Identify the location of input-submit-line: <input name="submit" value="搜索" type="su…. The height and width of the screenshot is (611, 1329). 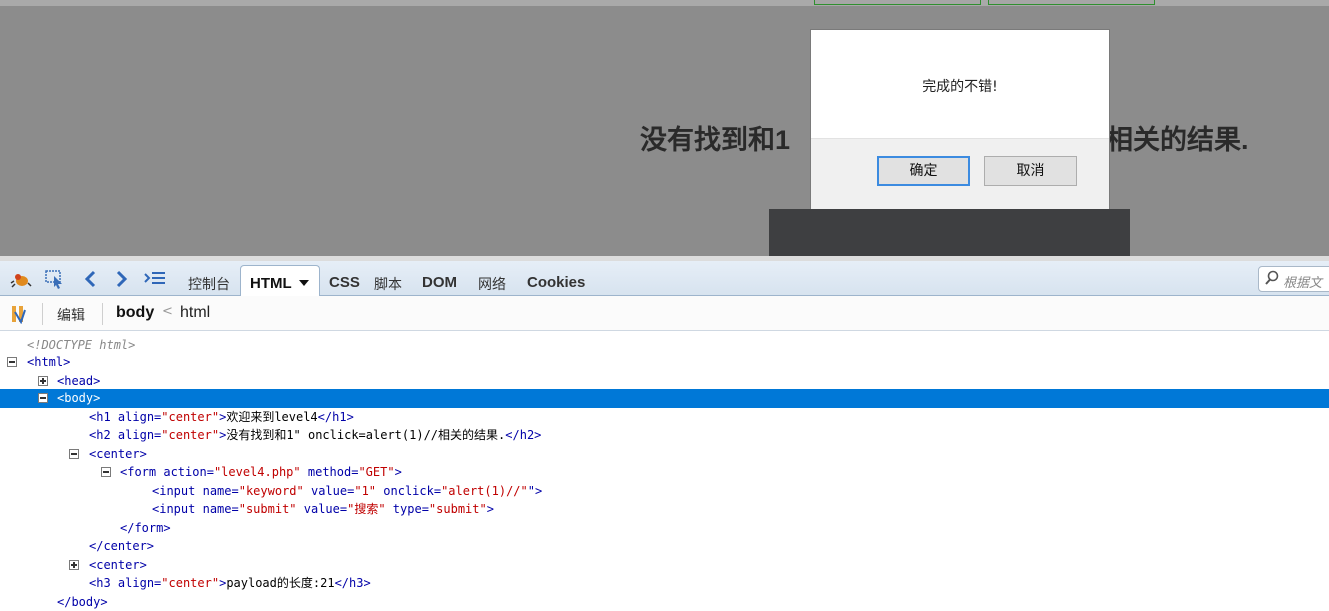
(323, 509).